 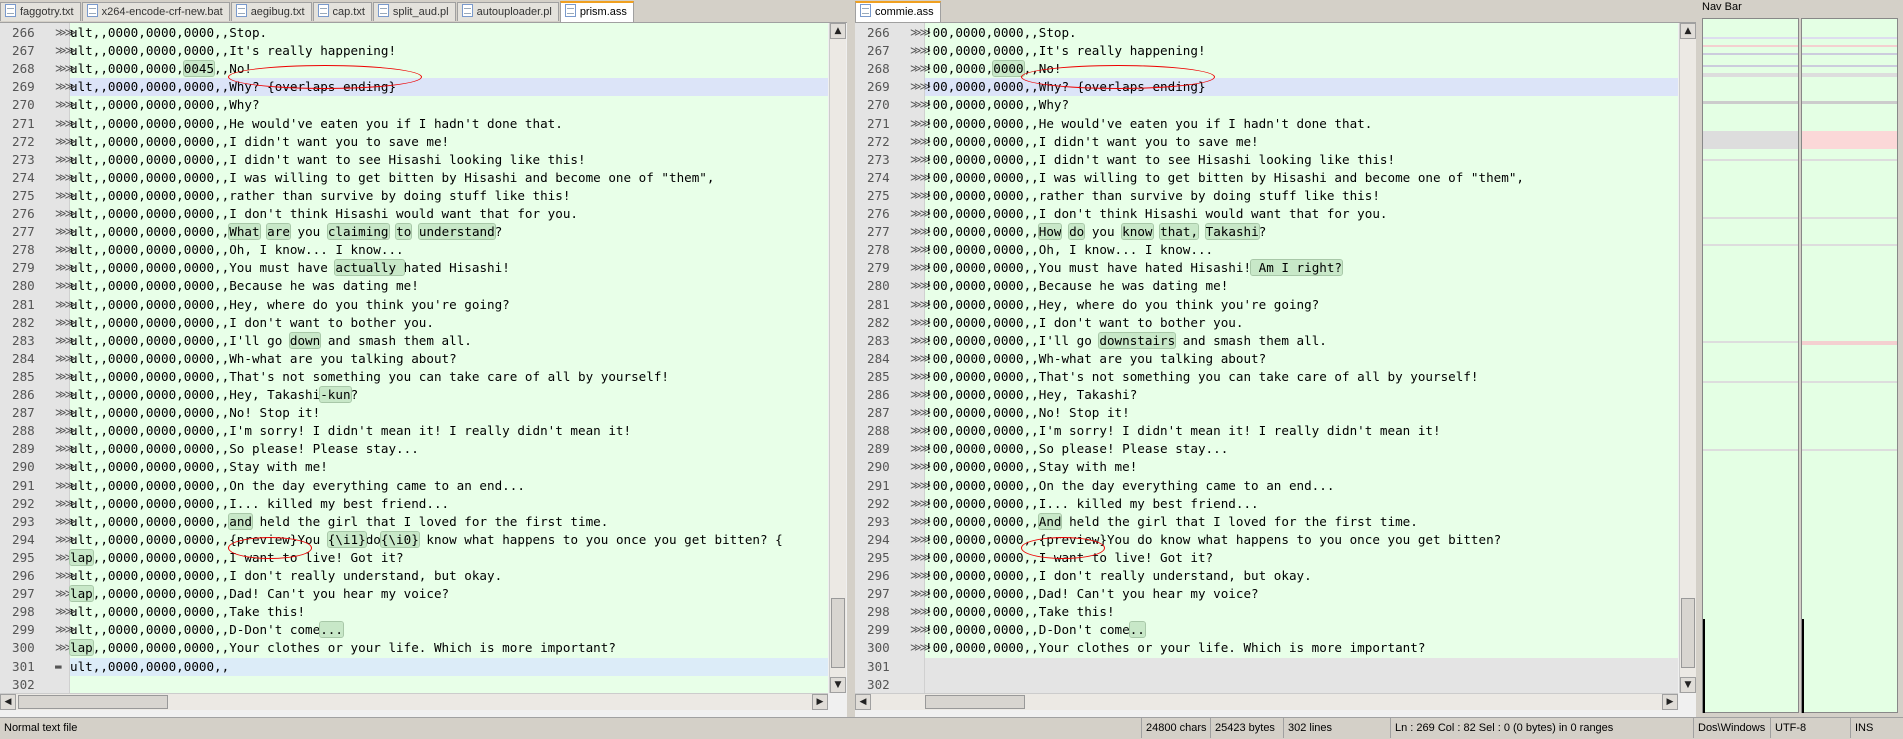 What do you see at coordinates (270, 548) in the screenshot?
I see `red-annotation-circle` at bounding box center [270, 548].